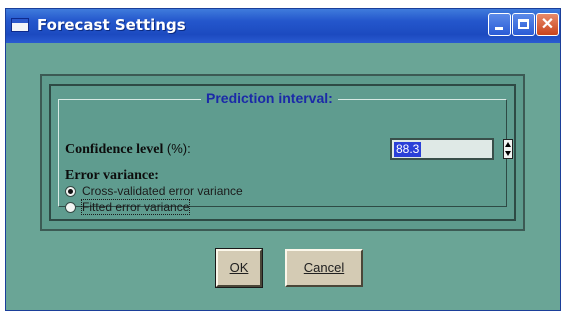  What do you see at coordinates (508, 153) in the screenshot?
I see `spin-down-icon` at bounding box center [508, 153].